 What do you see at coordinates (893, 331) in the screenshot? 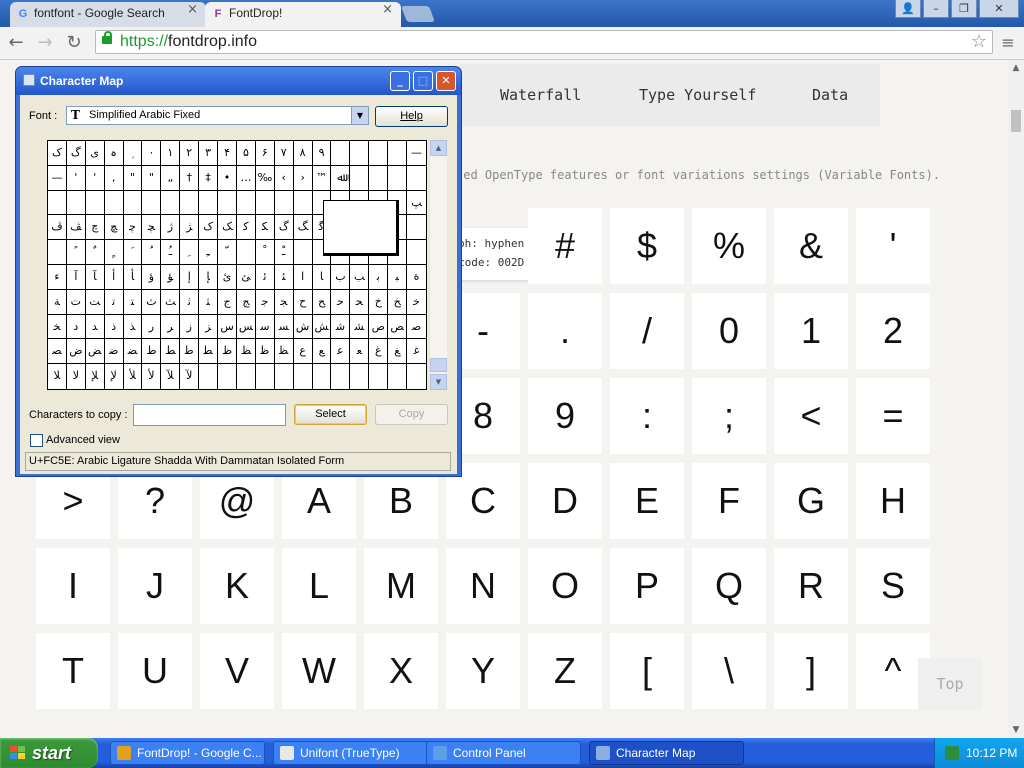
I see `glyph-cell: 2` at bounding box center [893, 331].